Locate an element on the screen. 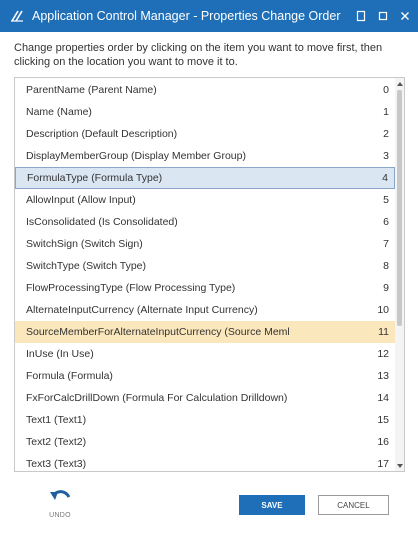 This screenshot has height=533, width=418. property-order: 11 is located at coordinates (383, 332).